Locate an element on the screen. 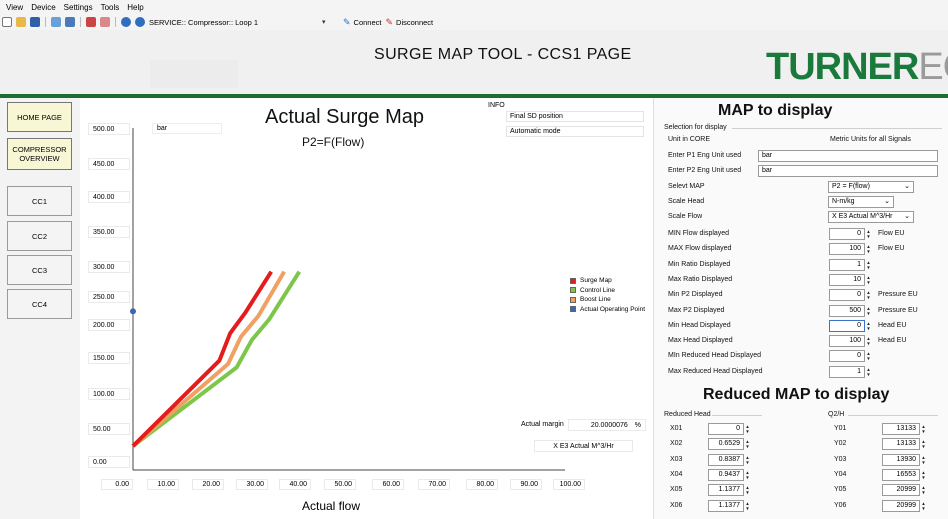 The width and height of the screenshot is (948, 519). nav-cc1: CC1 is located at coordinates (39, 201).